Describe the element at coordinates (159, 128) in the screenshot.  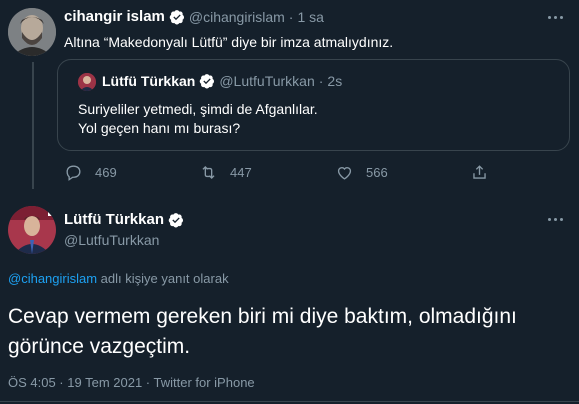
I see `quoted-text-line-2: Yol geçen hanı mı burası?` at that location.